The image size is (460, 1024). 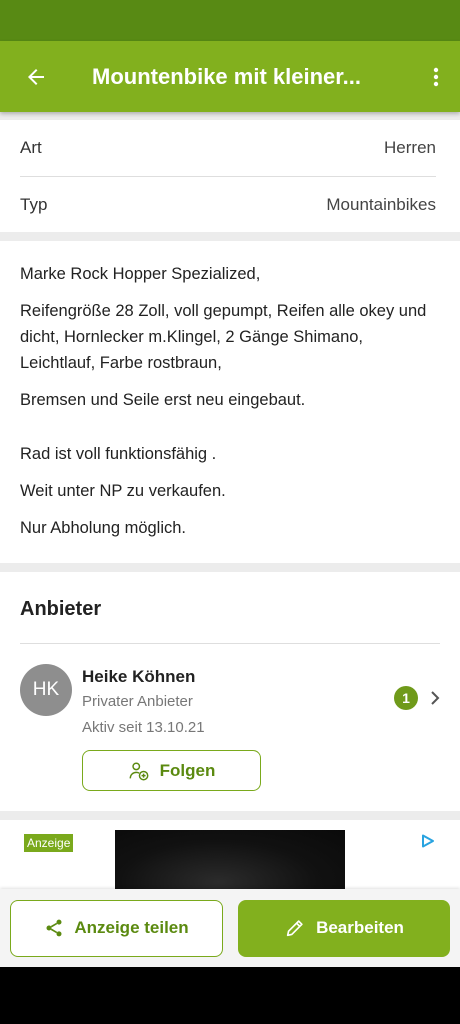 What do you see at coordinates (406, 698) in the screenshot?
I see `listing-count-badge: 1` at bounding box center [406, 698].